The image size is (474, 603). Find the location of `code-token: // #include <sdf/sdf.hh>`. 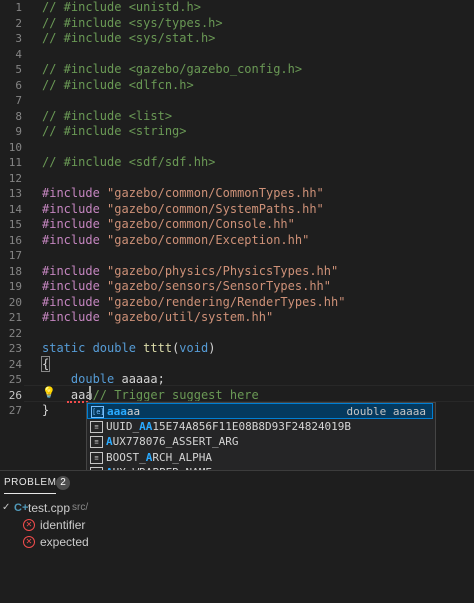

code-token: // #include <sdf/sdf.hh> is located at coordinates (129, 162).